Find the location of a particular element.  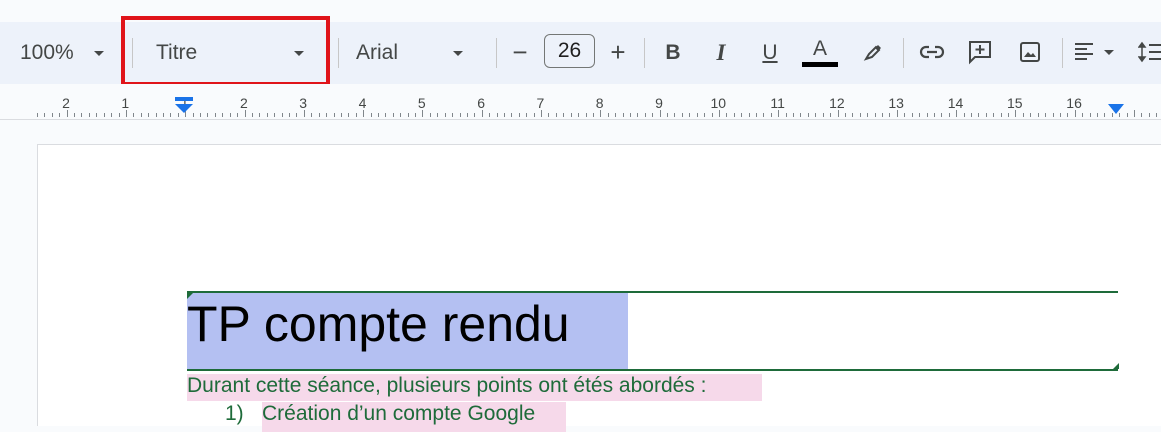

text-color-button: A is located at coordinates (820, 52).